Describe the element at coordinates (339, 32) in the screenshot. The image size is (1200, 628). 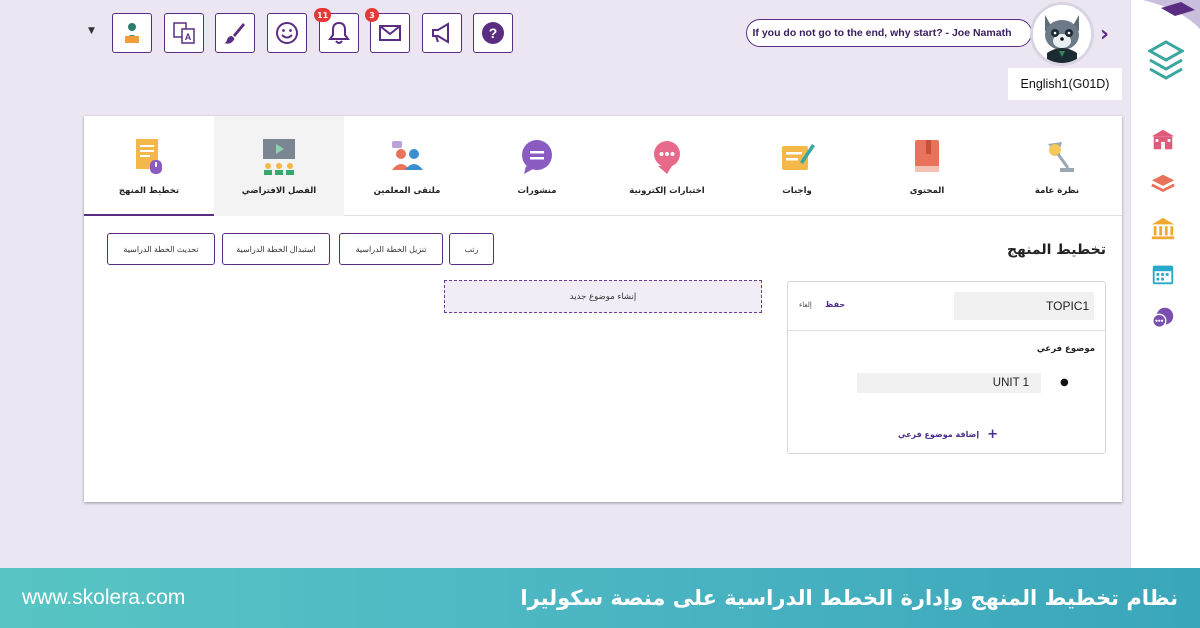
I see `bell-icon` at that location.